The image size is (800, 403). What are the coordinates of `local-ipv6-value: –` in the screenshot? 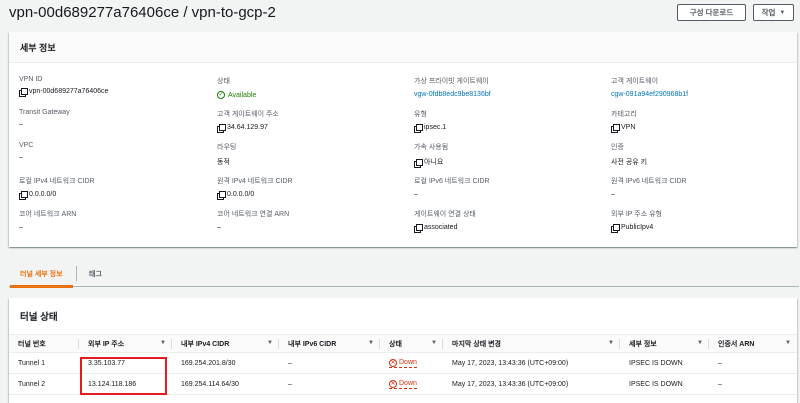 It's located at (416, 194).